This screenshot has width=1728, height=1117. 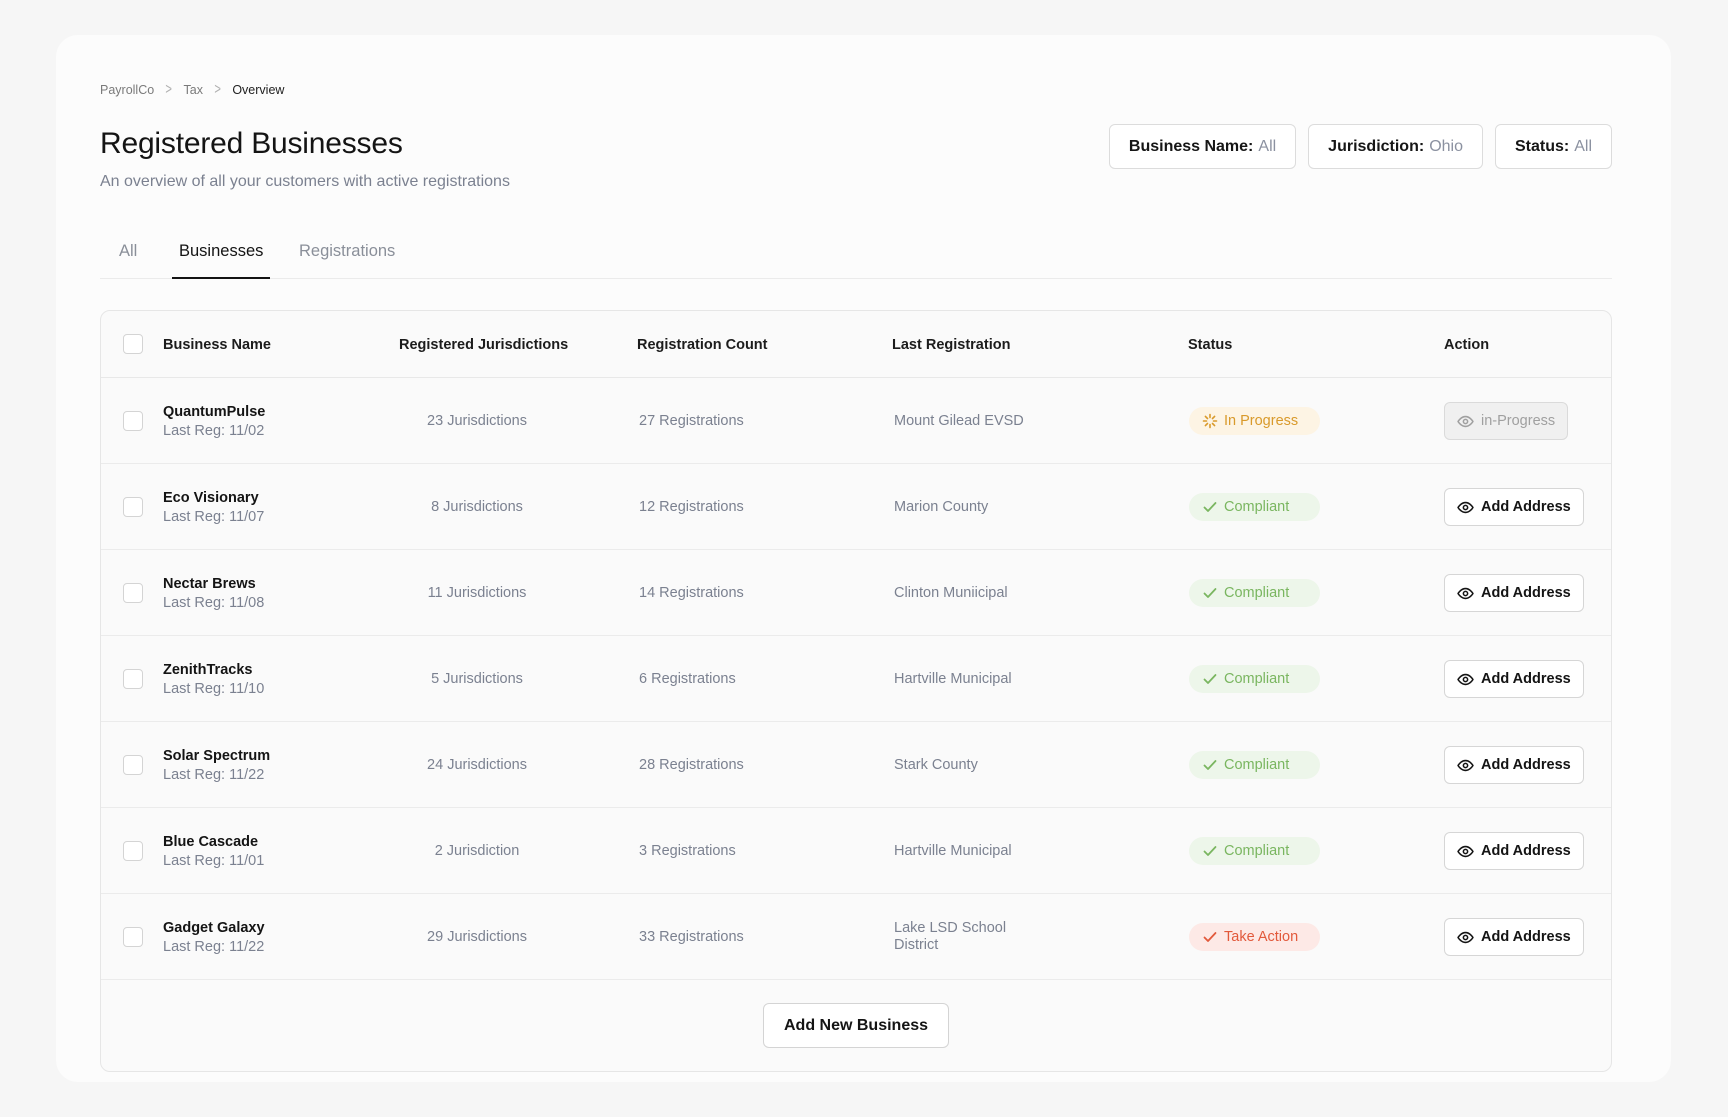 I want to click on last-registration: Clinton Muniicipal, so click(x=951, y=592).